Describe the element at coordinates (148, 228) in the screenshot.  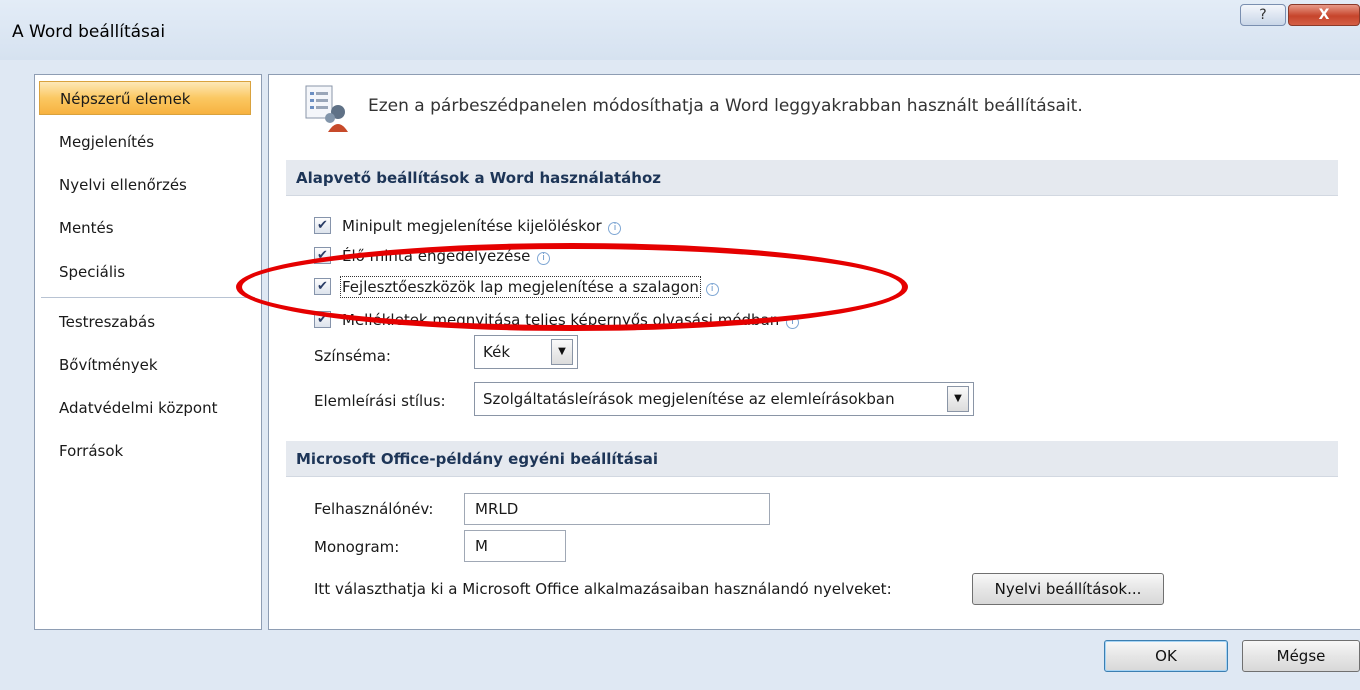
I see `sidebar-item-save: Mentés` at that location.